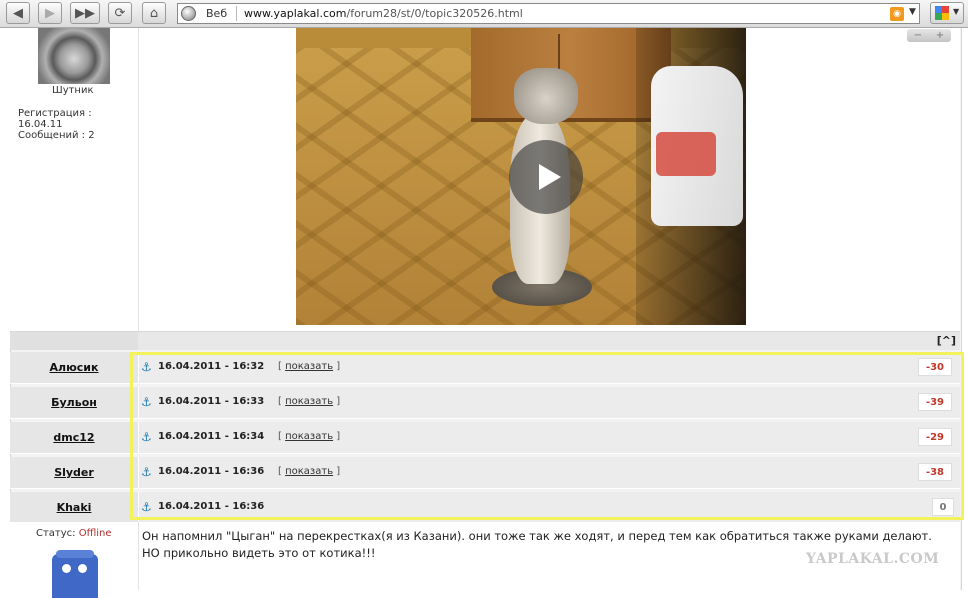 This screenshot has height=598, width=968. Describe the element at coordinates (929, 35) in the screenshot. I see `text-size-control: − +` at that location.